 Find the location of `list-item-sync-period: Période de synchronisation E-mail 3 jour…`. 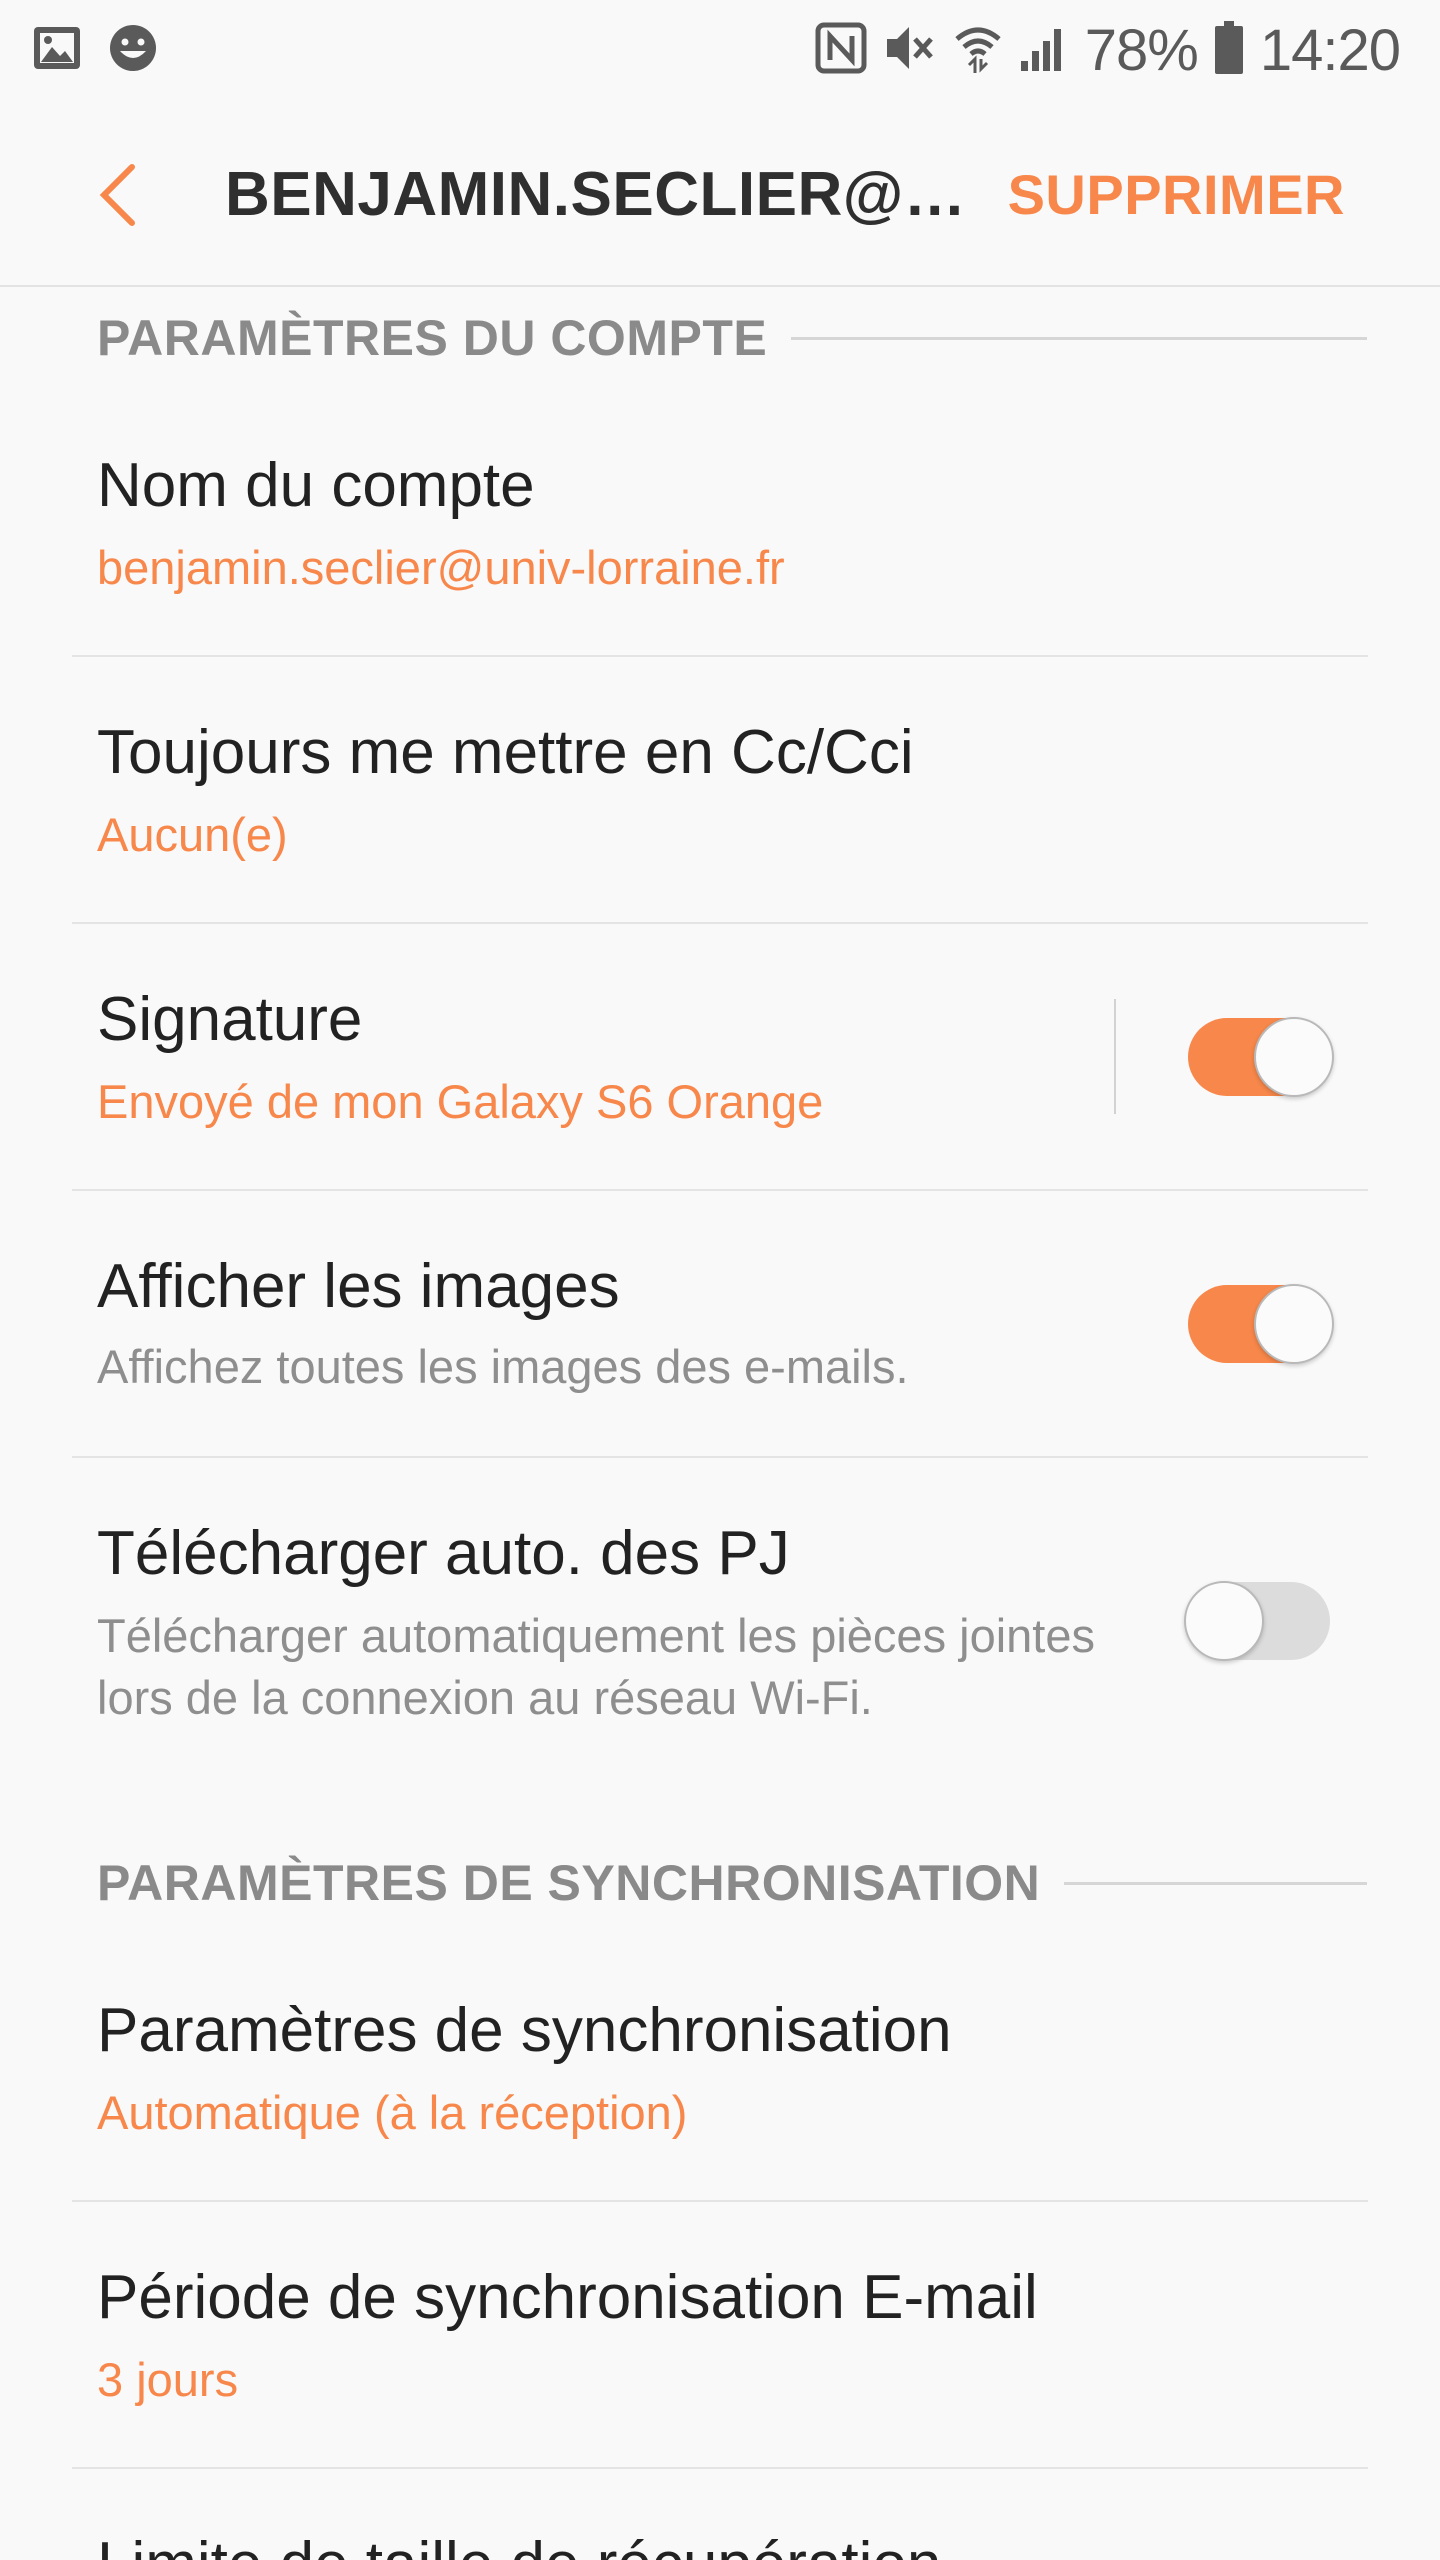

list-item-sync-period: Période de synchronisation E-mail 3 jour… is located at coordinates (720, 2335).